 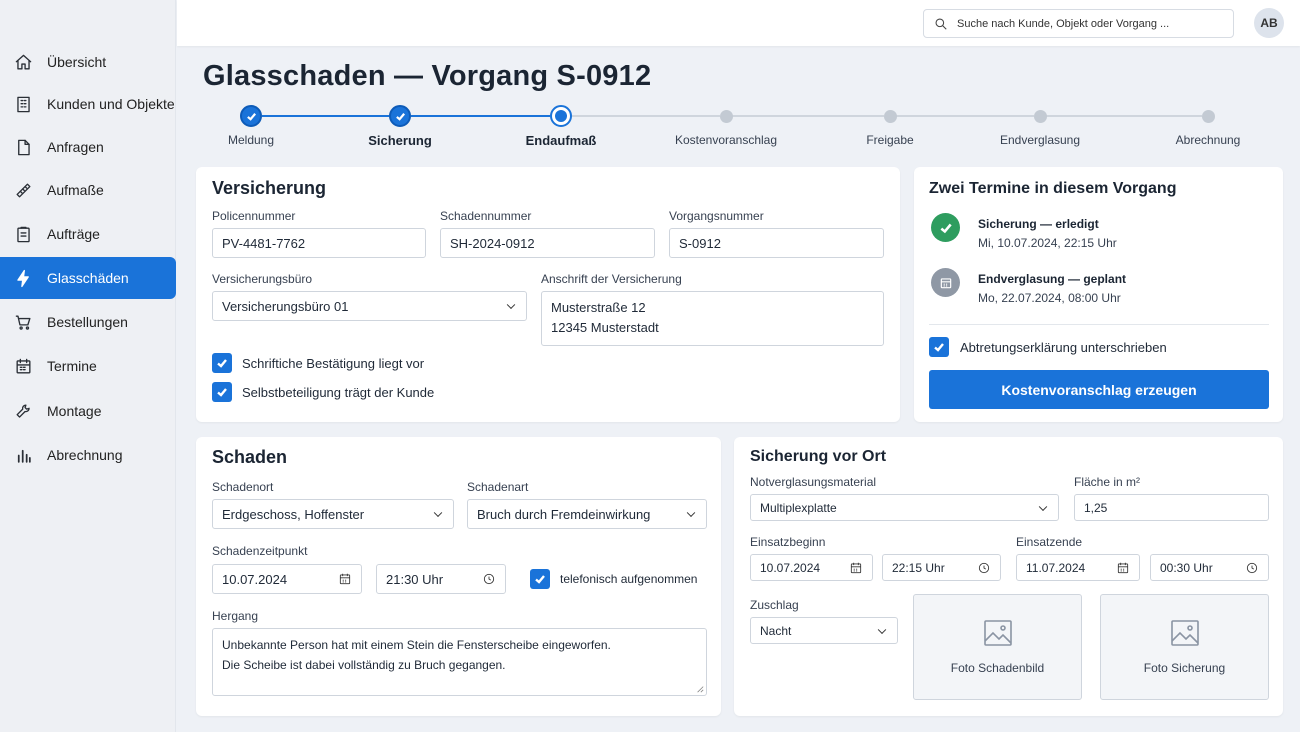 What do you see at coordinates (285, 306) in the screenshot?
I see `versicherungsbuero-value: Versicherungsbüro 01` at bounding box center [285, 306].